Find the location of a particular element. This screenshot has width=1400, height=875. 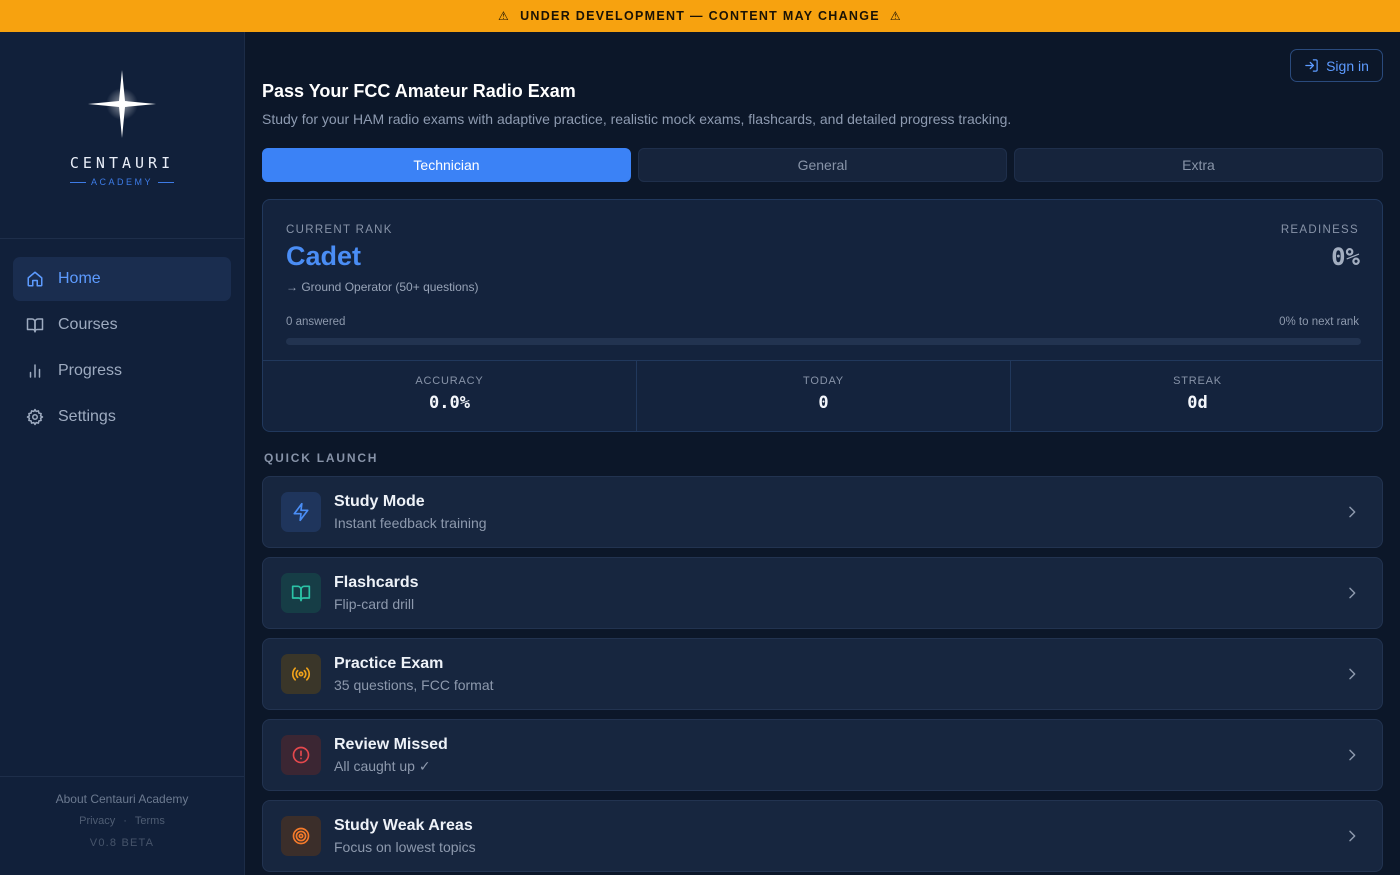

brand-name: CENTAURI is located at coordinates (122, 163).